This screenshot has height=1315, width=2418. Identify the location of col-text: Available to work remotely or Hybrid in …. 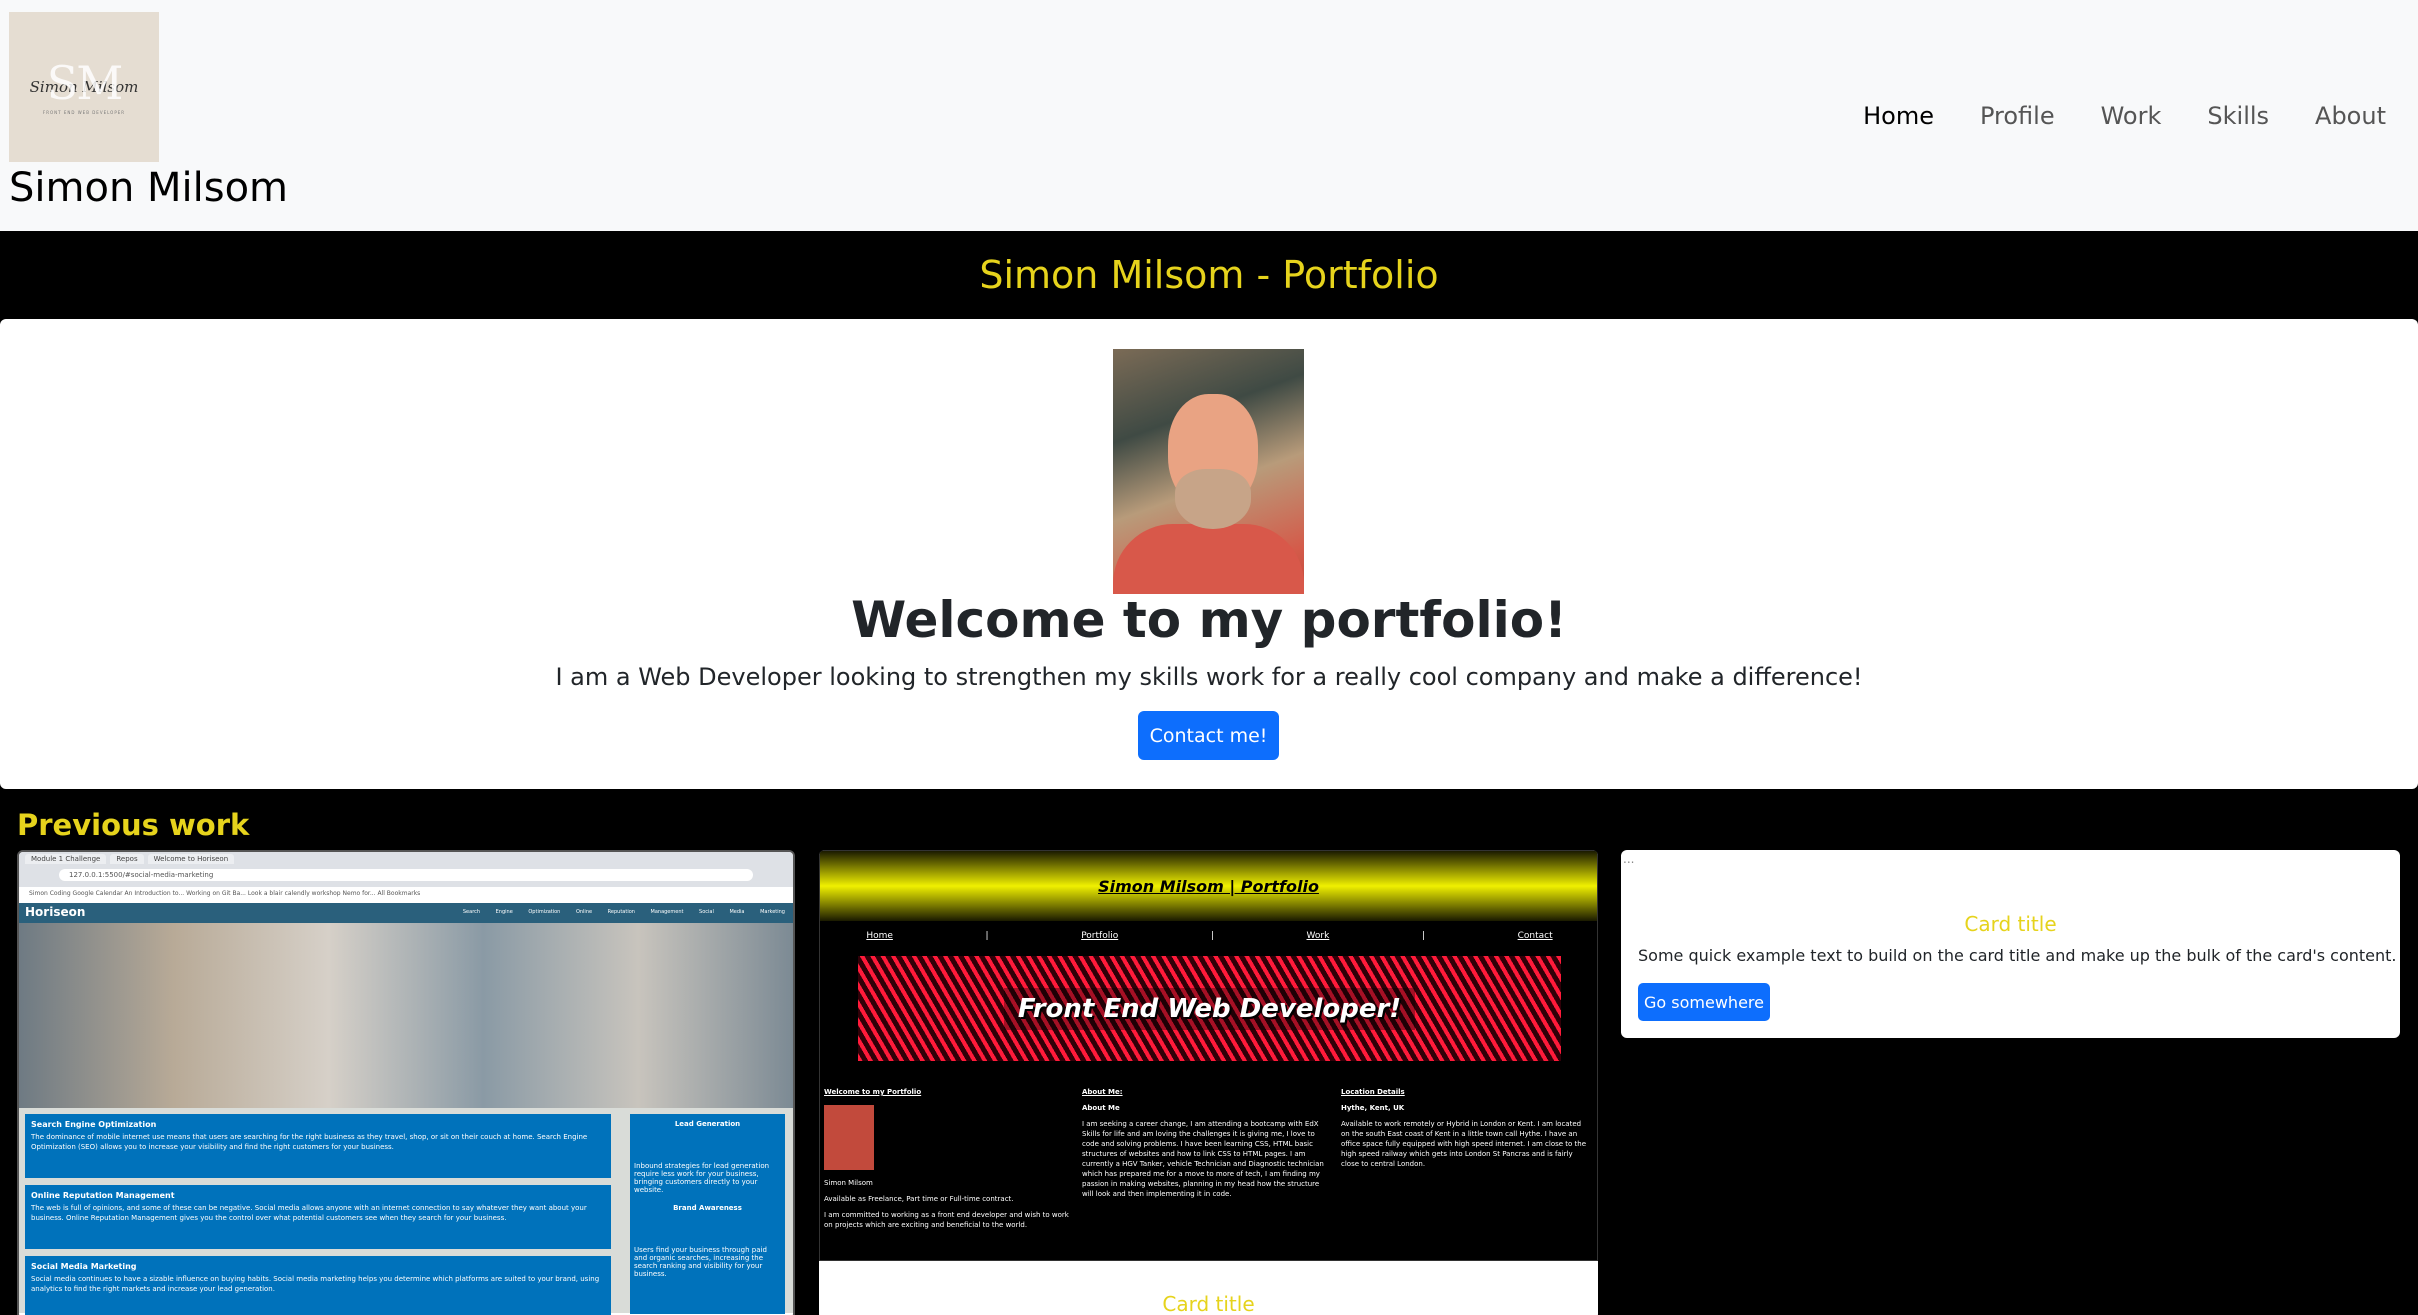
(1464, 1144).